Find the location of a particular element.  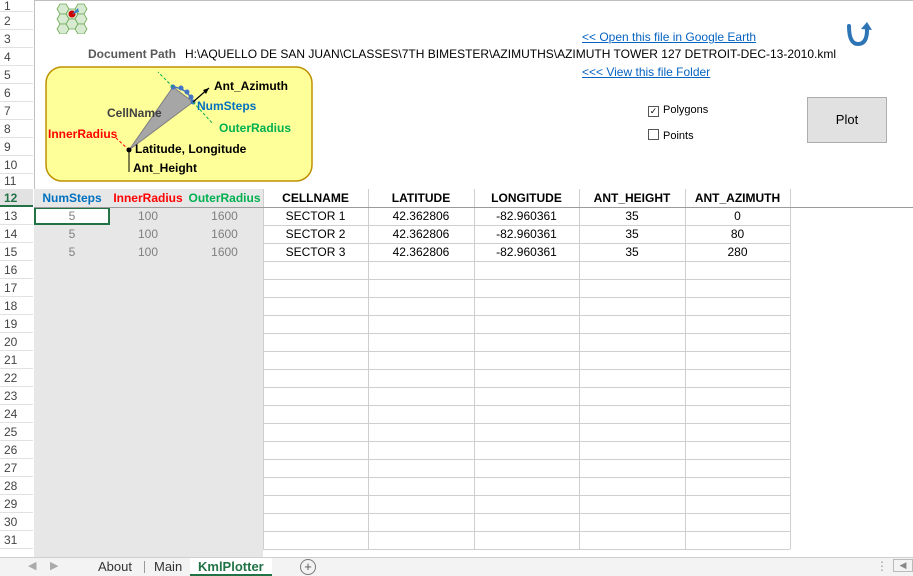

row-number: 20 is located at coordinates (16, 342).